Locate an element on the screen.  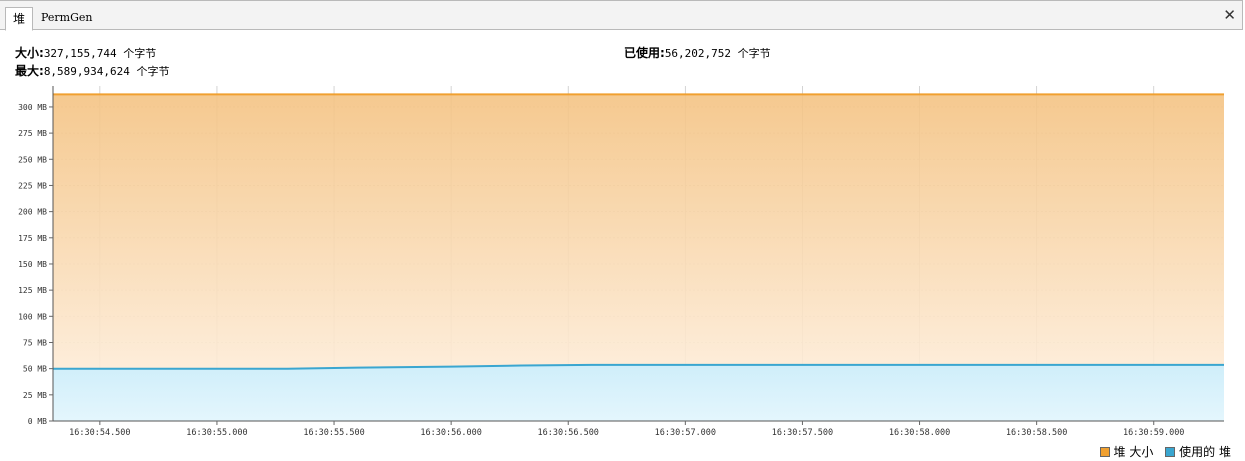
y-tick-label: 150 MB is located at coordinates (32, 264).